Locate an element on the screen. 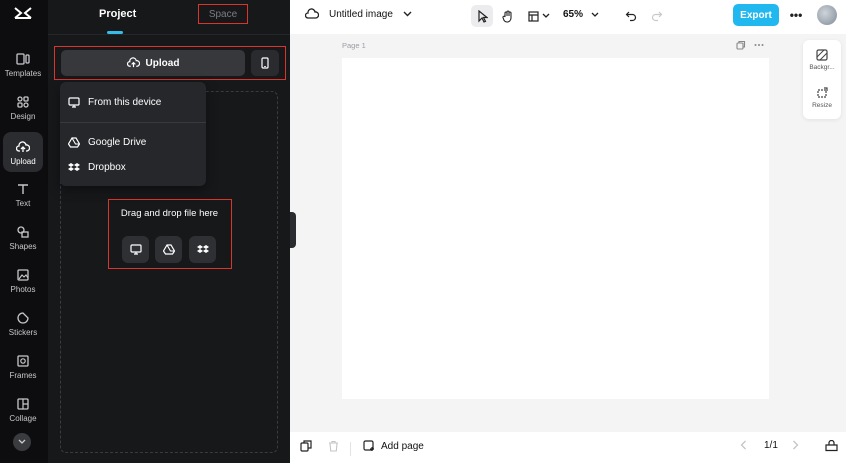 The width and height of the screenshot is (846, 463). pages-icon is located at coordinates (306, 446).